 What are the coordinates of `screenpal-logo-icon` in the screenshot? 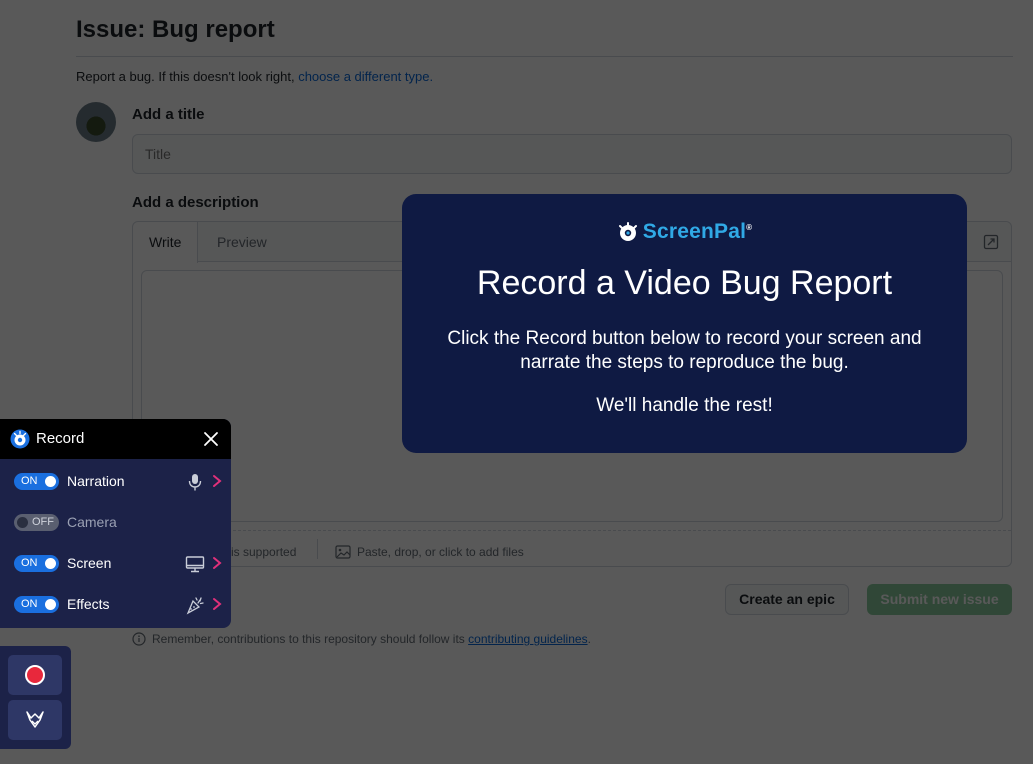 It's located at (627, 231).